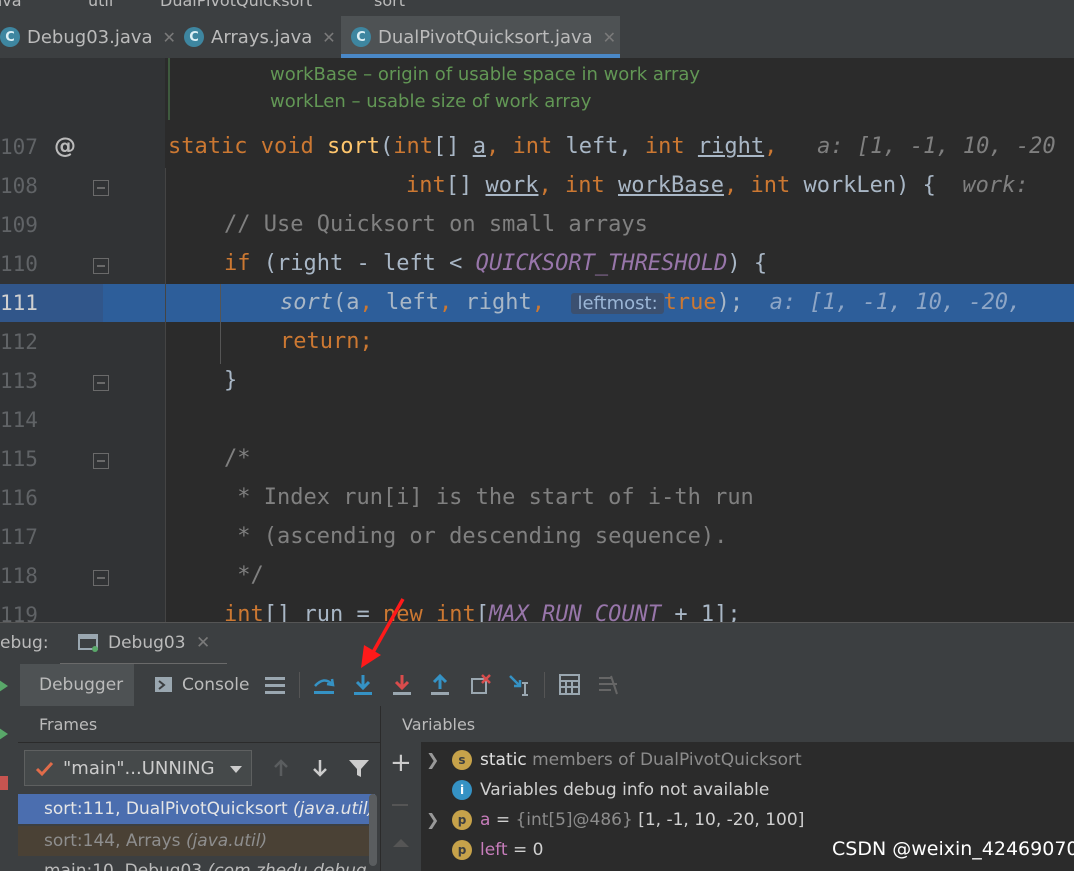 The width and height of the screenshot is (1074, 871). Describe the element at coordinates (401, 843) in the screenshot. I see `move-up-icon` at that location.